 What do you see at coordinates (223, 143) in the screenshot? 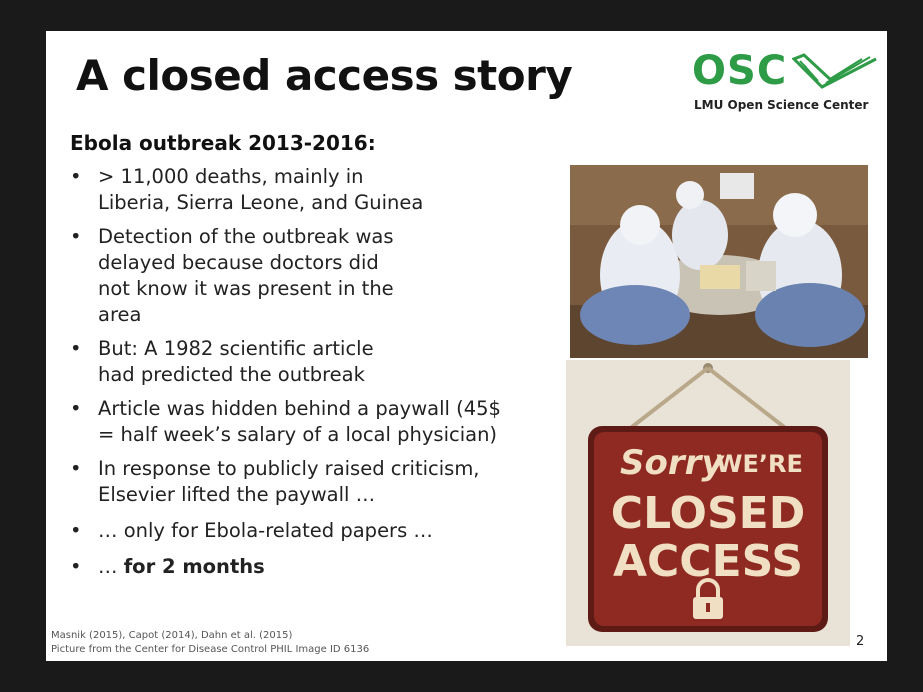
I see `section-heading: Ebola outbreak 2013-2016:` at bounding box center [223, 143].